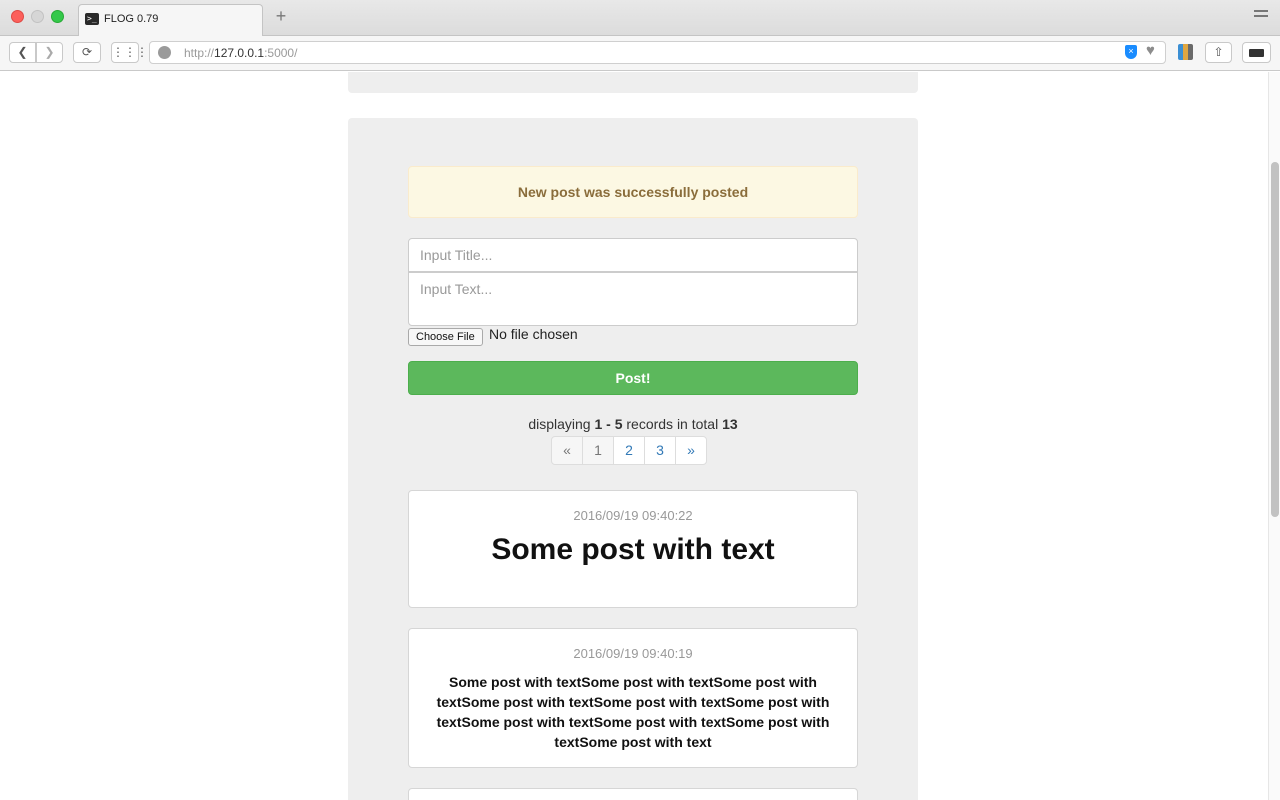  I want to click on pagination: « 1 2 3 », so click(629, 450).